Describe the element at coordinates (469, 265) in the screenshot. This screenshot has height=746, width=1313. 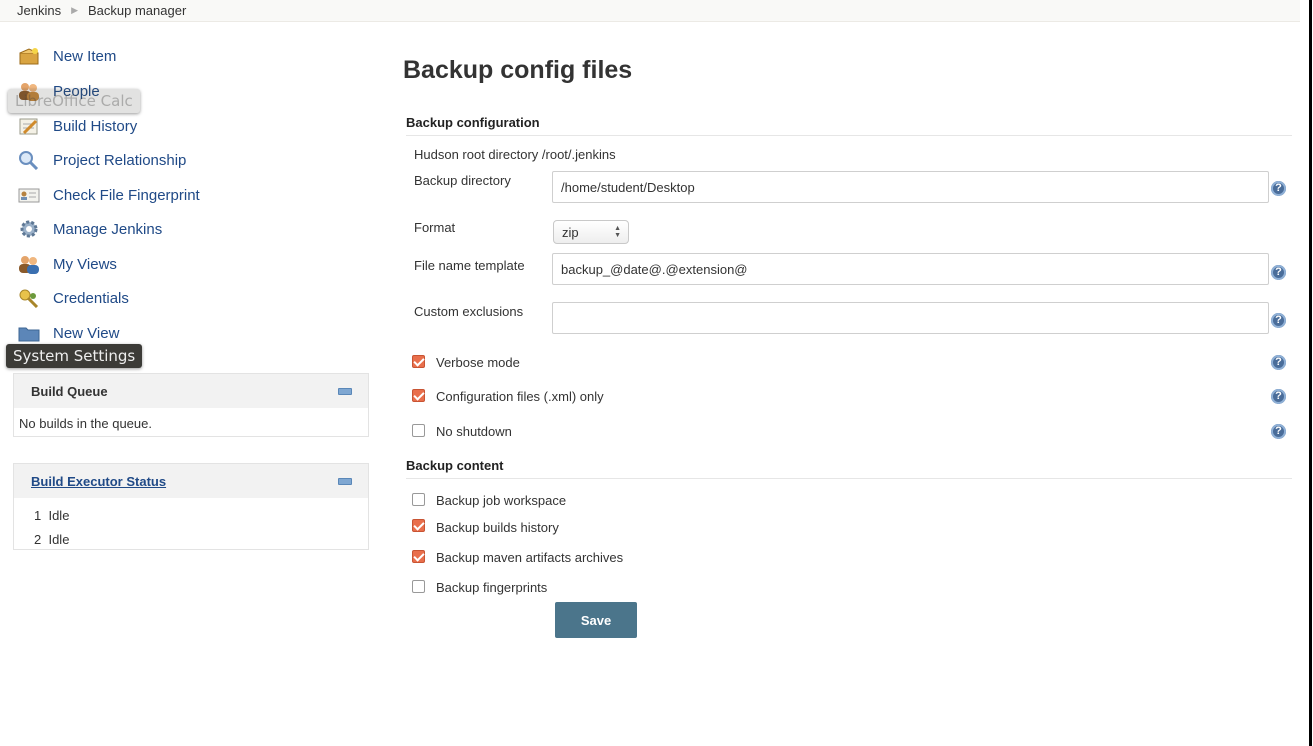
I see `file-name-template-label: File name template` at that location.